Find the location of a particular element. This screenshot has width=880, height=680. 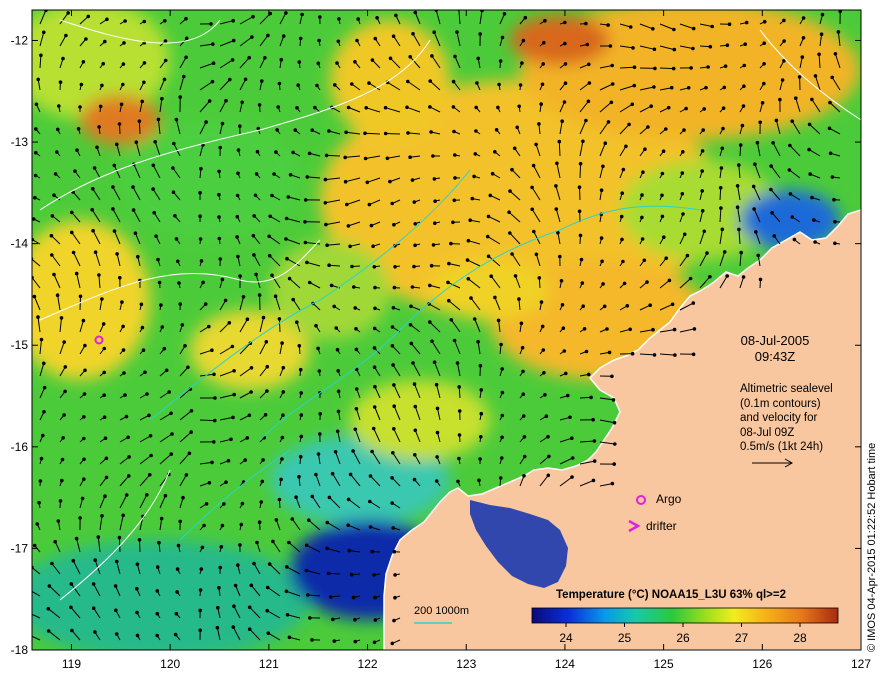

colorbar-tick-label: 27 is located at coordinates (742, 638).